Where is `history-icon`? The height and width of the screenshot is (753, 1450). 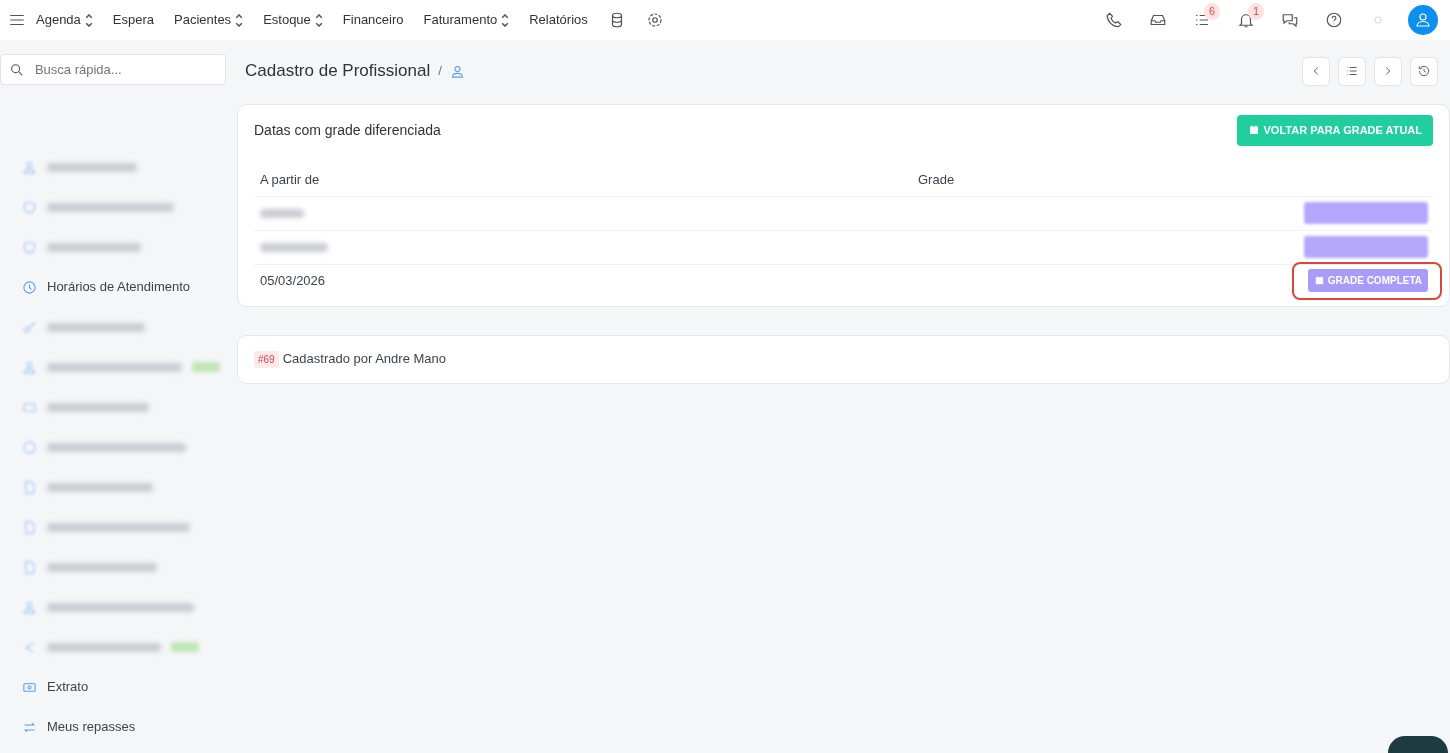
history-icon is located at coordinates (1424, 71).